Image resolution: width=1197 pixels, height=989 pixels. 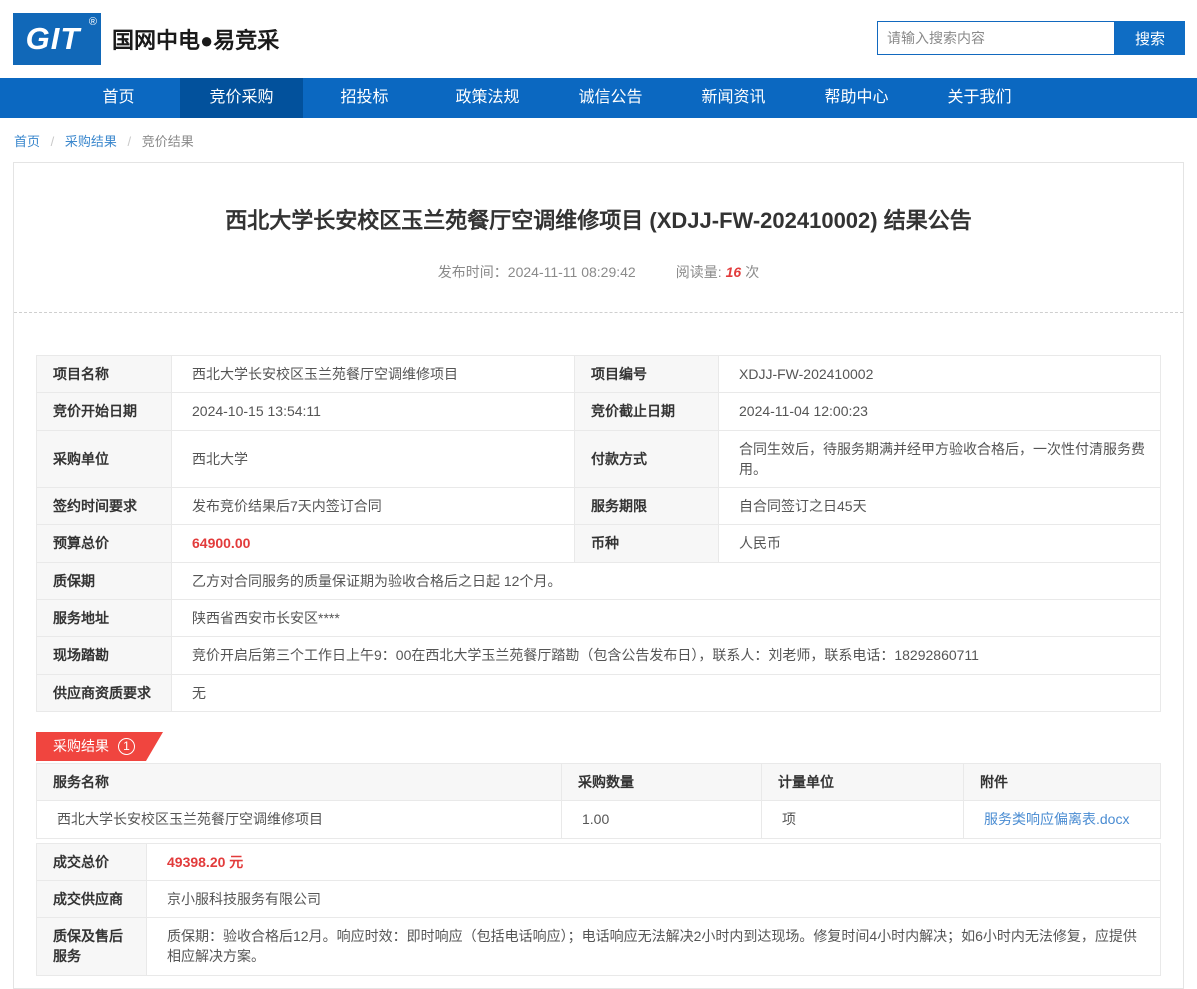 What do you see at coordinates (646, 374) in the screenshot?
I see `project-code-label: 项目编号` at bounding box center [646, 374].